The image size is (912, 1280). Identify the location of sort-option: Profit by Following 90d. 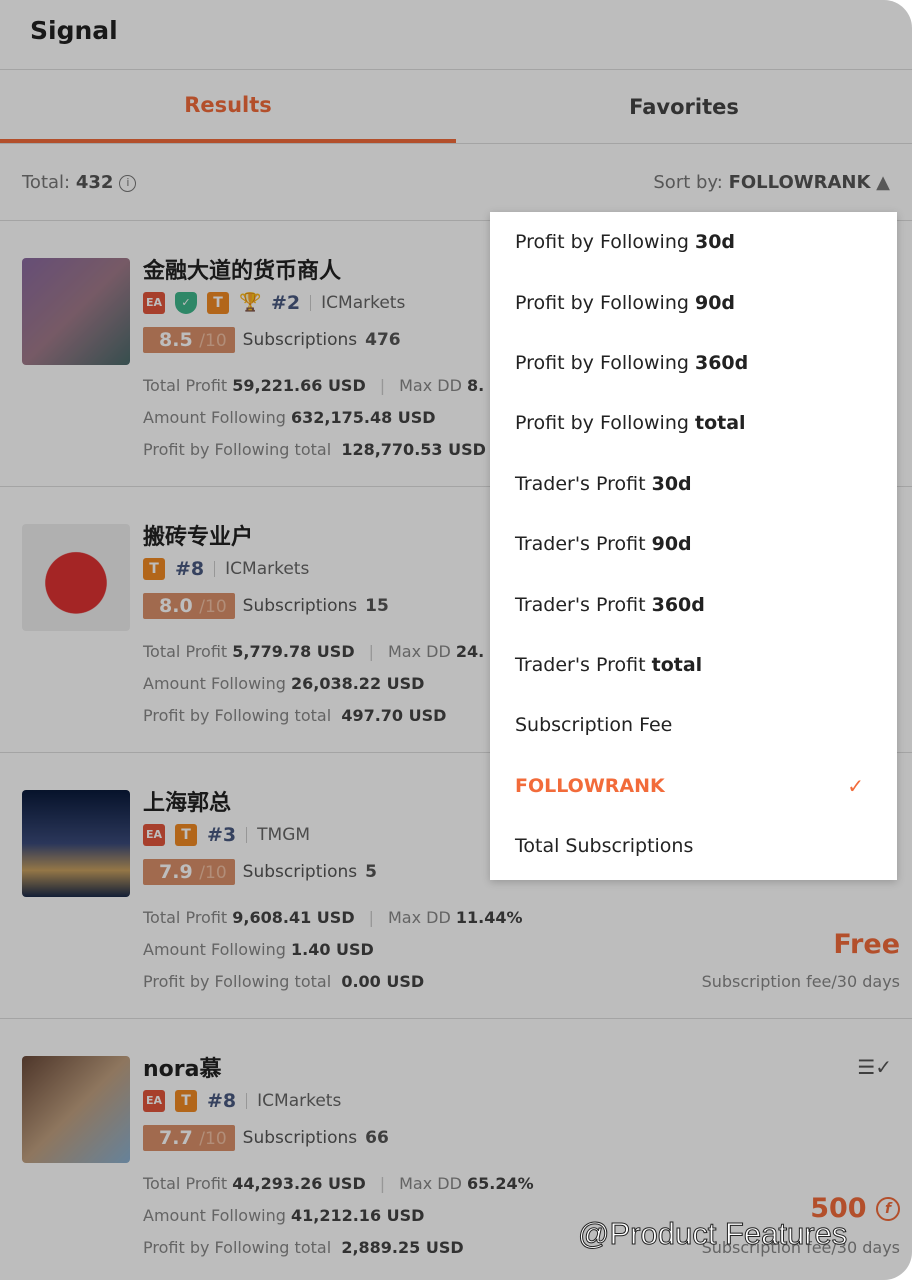
(693, 302).